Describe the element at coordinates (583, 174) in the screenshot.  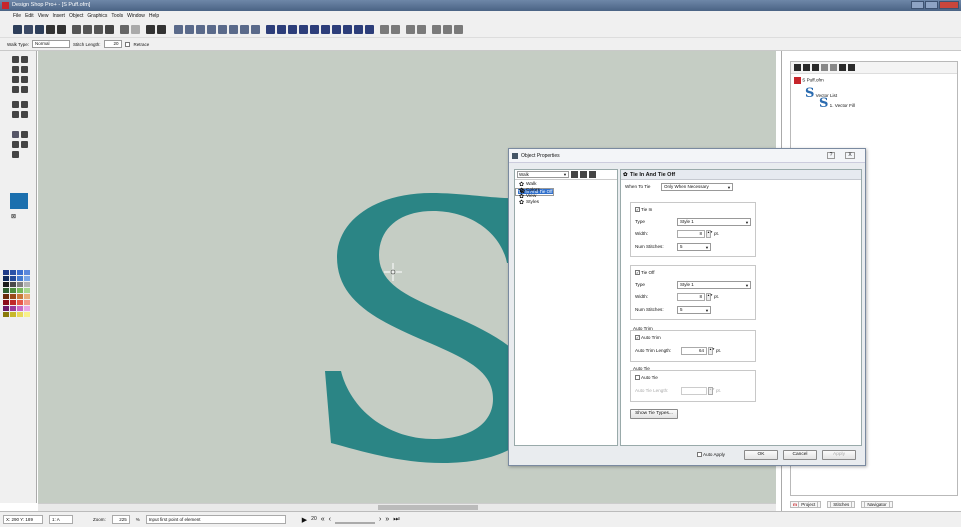
I see `paste-properties-icon` at that location.